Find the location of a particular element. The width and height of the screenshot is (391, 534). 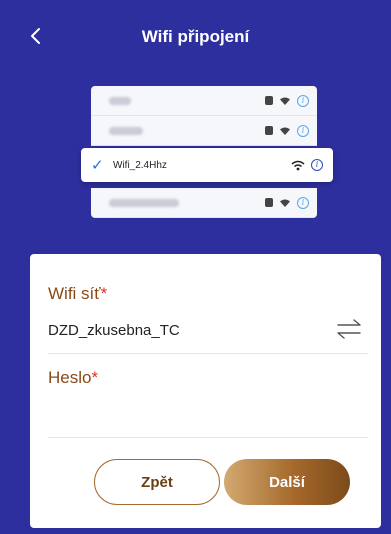

page-title: Wifi připojení is located at coordinates (195, 36).